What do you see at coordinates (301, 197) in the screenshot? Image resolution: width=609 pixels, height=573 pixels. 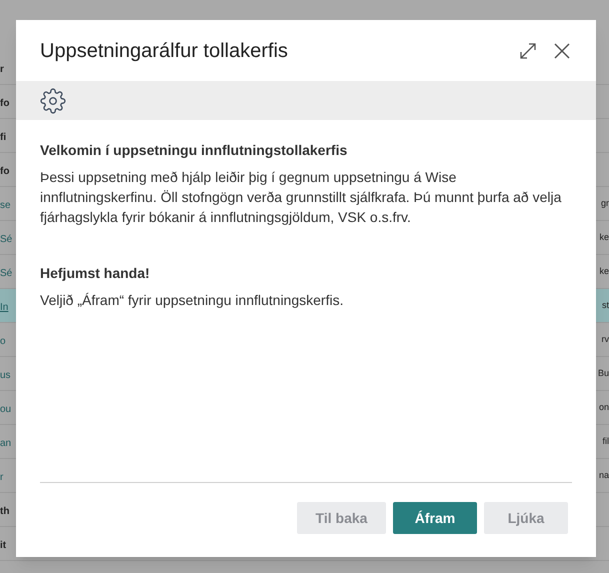 I see `section-text: Þessi uppsetning með hjálp leiðir þig í gegnum uppsetningu á Wise innflutningskerfinu. Öll stofngögn verða grunnstillt sjálfkrafa. Þú munnt þurfa að velja fjárhagslykla fyrir bókanir á innflutningsgjöldum, VSK o.s.frv.` at bounding box center [301, 197].